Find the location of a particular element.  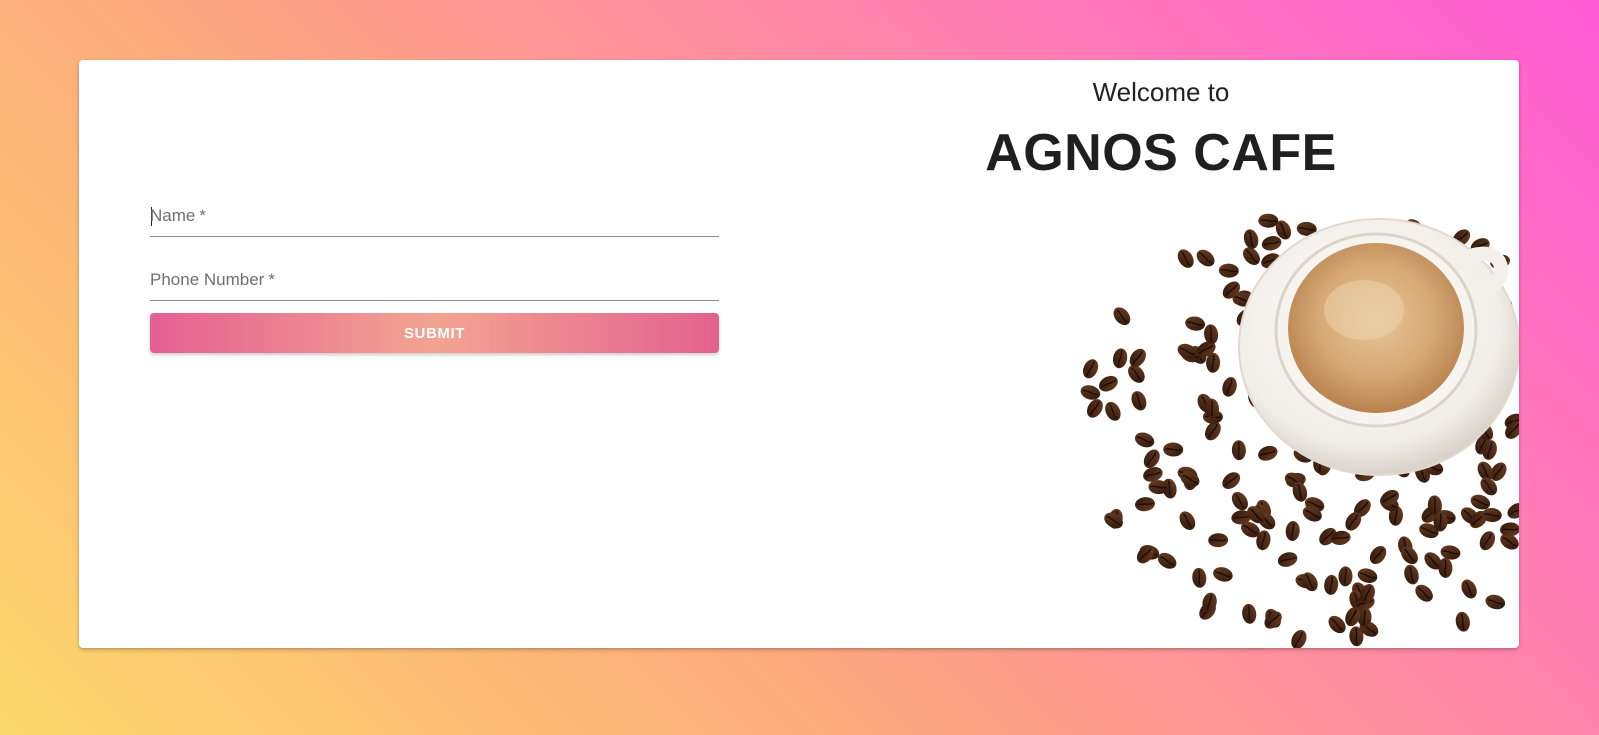

name-field: Name * is located at coordinates (434, 218).